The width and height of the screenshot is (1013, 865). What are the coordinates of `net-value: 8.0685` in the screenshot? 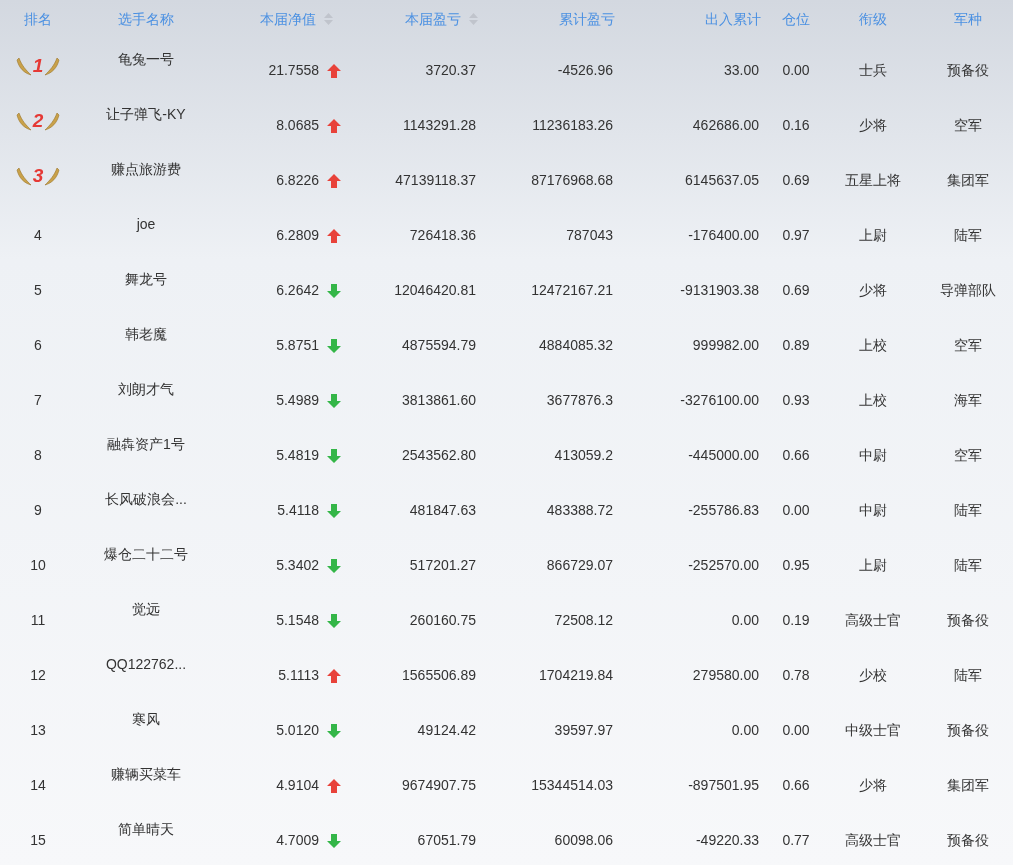 It's located at (297, 125).